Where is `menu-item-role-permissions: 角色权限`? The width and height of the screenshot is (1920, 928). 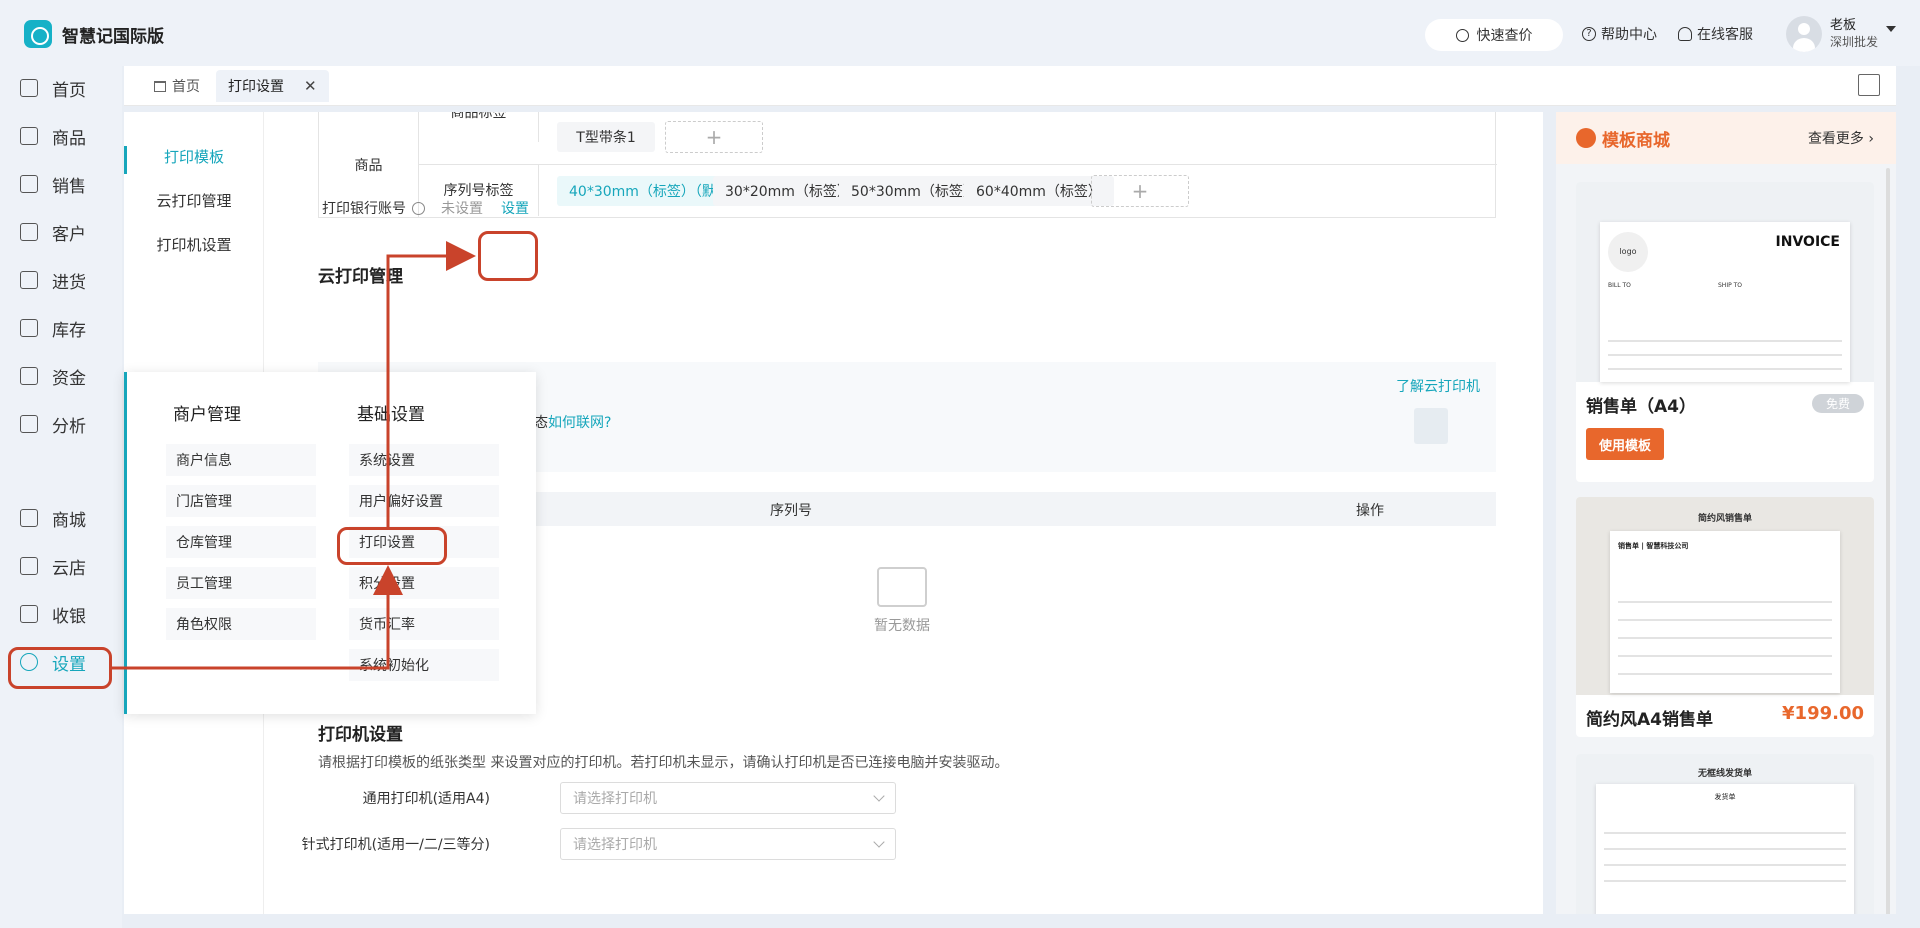 menu-item-role-permissions: 角色权限 is located at coordinates (241, 624).